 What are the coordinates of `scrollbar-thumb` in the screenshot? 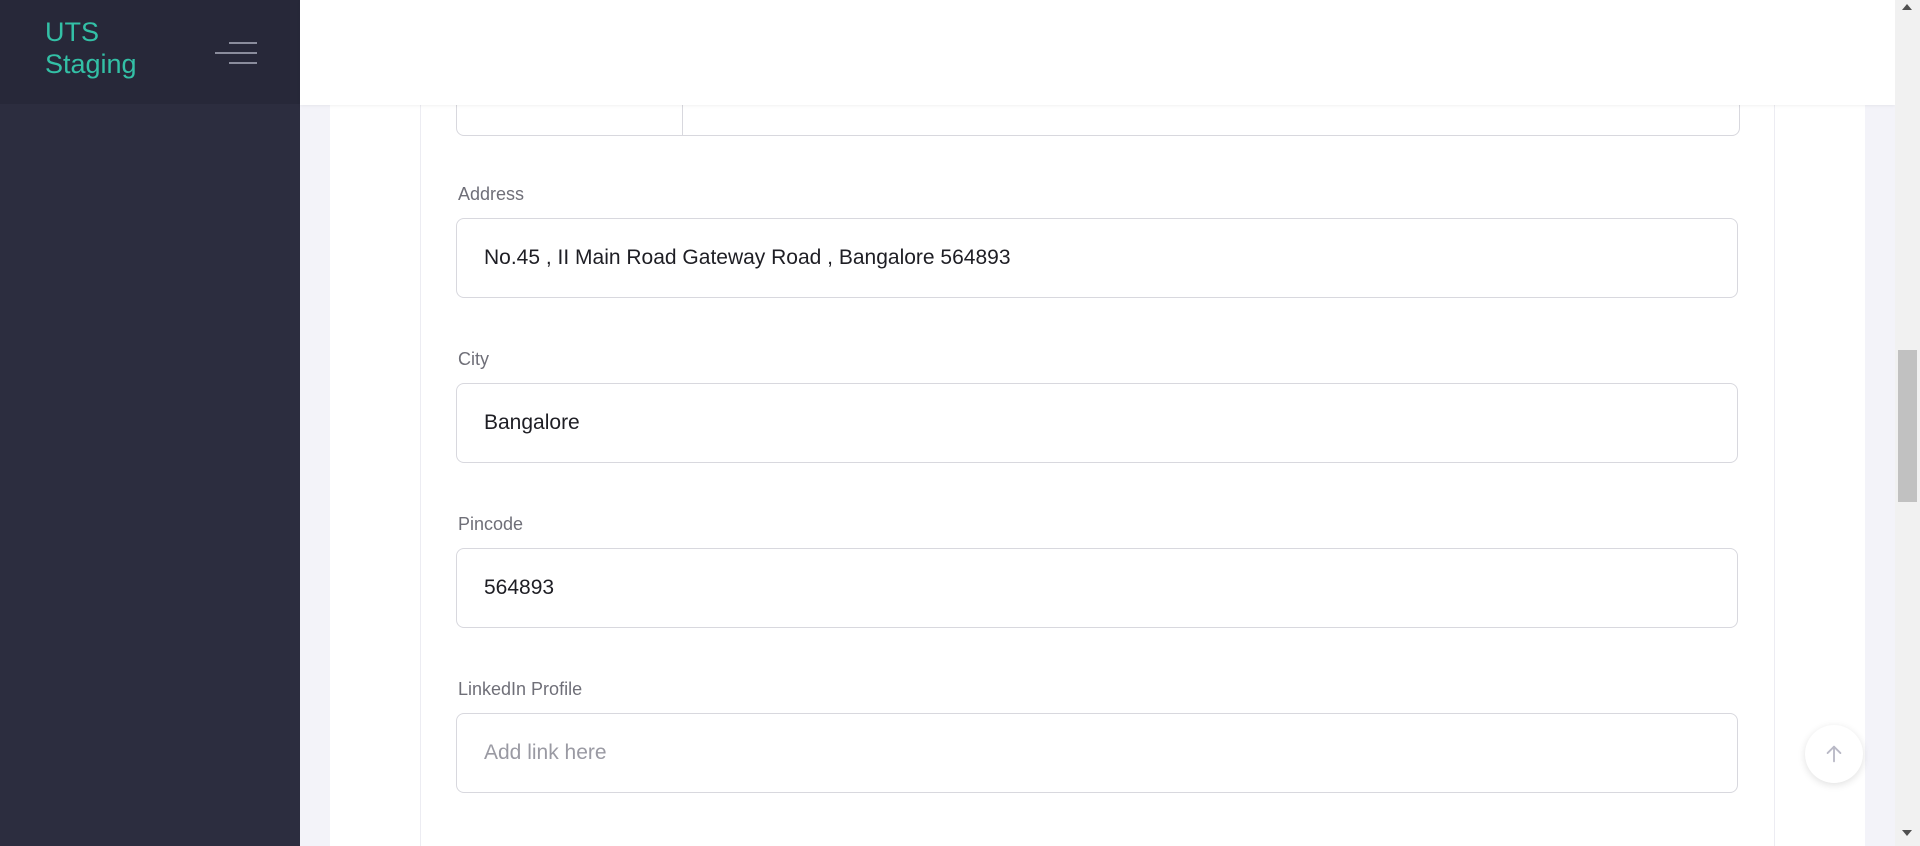 It's located at (1907, 426).